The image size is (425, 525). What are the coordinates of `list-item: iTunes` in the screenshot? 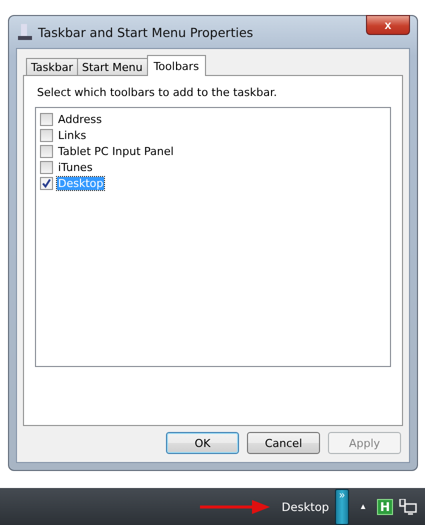 It's located at (75, 167).